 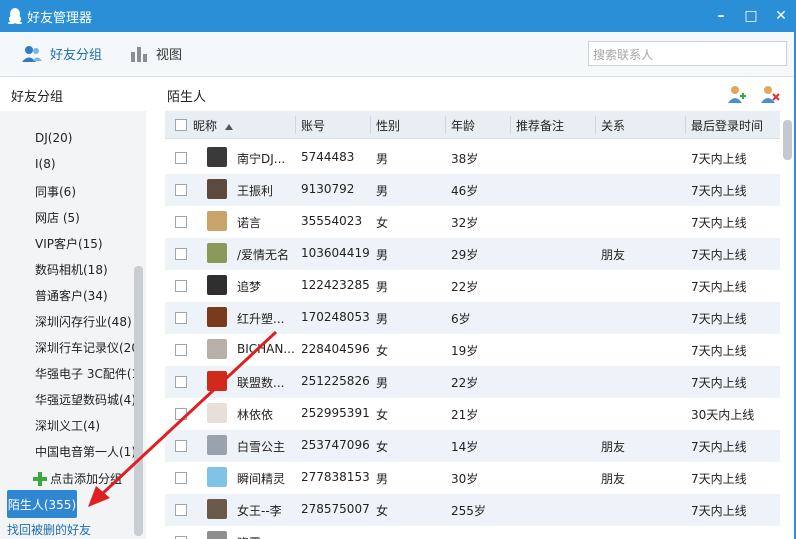 What do you see at coordinates (85, 399) in the screenshot?
I see `group-item: 华强远望数码城(4)` at bounding box center [85, 399].